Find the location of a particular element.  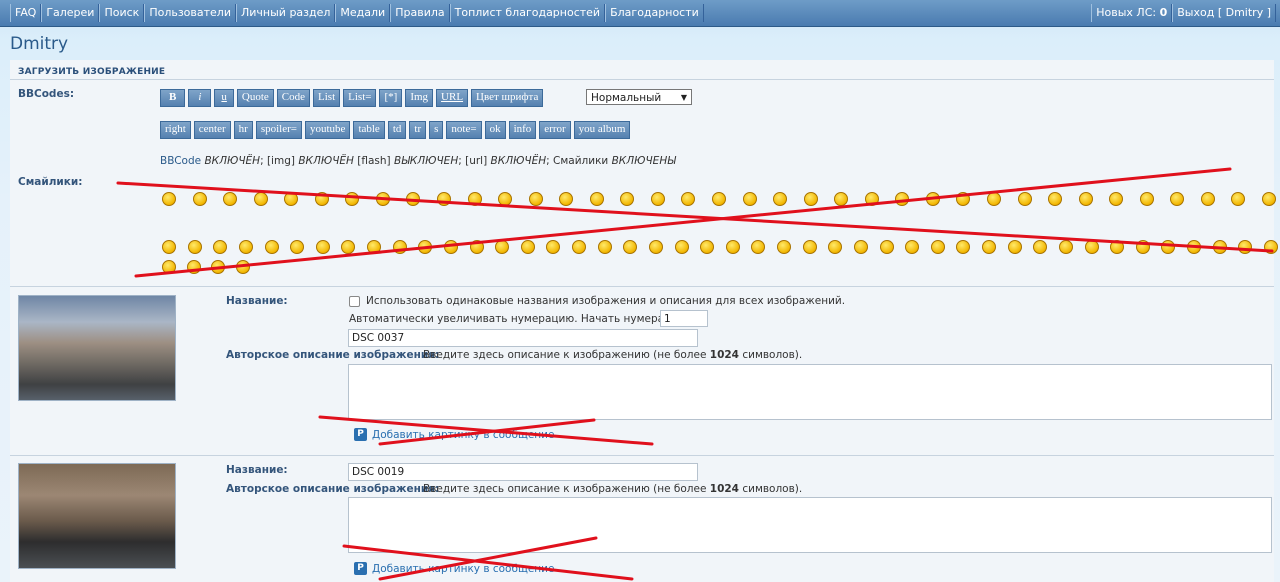

nav-rules: Правила is located at coordinates (420, 13).